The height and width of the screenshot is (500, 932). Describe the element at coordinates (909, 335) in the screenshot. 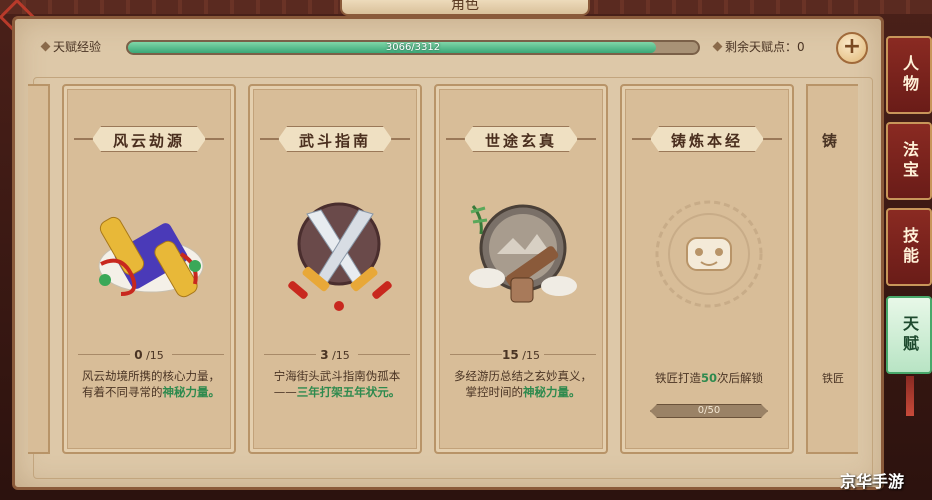

I see `tab-talent: 天赋` at that location.